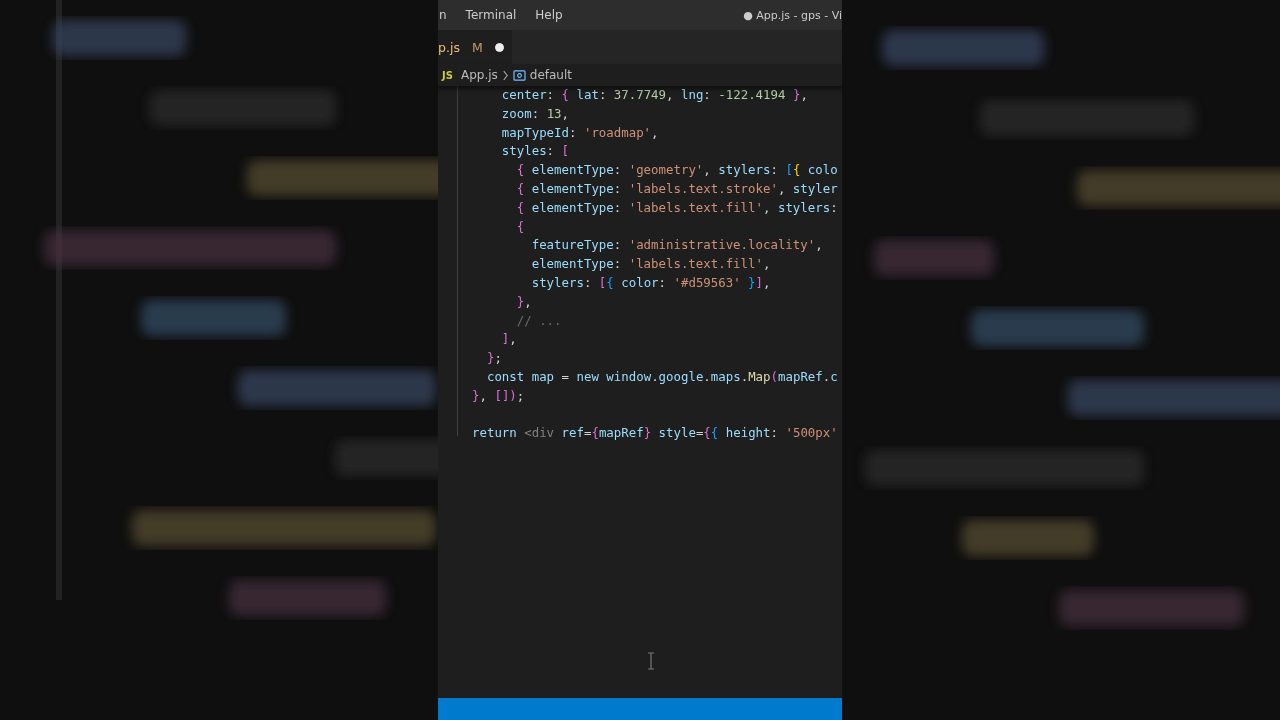 This screenshot has height=720, width=1280. I want to click on code-line: { elementType: 'geometry', stylers: [{ colo, so click(677, 170).